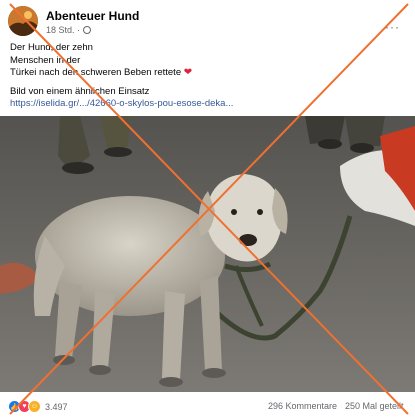  Describe the element at coordinates (302, 406) in the screenshot. I see `comments-count-link: 296 Kommentare` at that location.